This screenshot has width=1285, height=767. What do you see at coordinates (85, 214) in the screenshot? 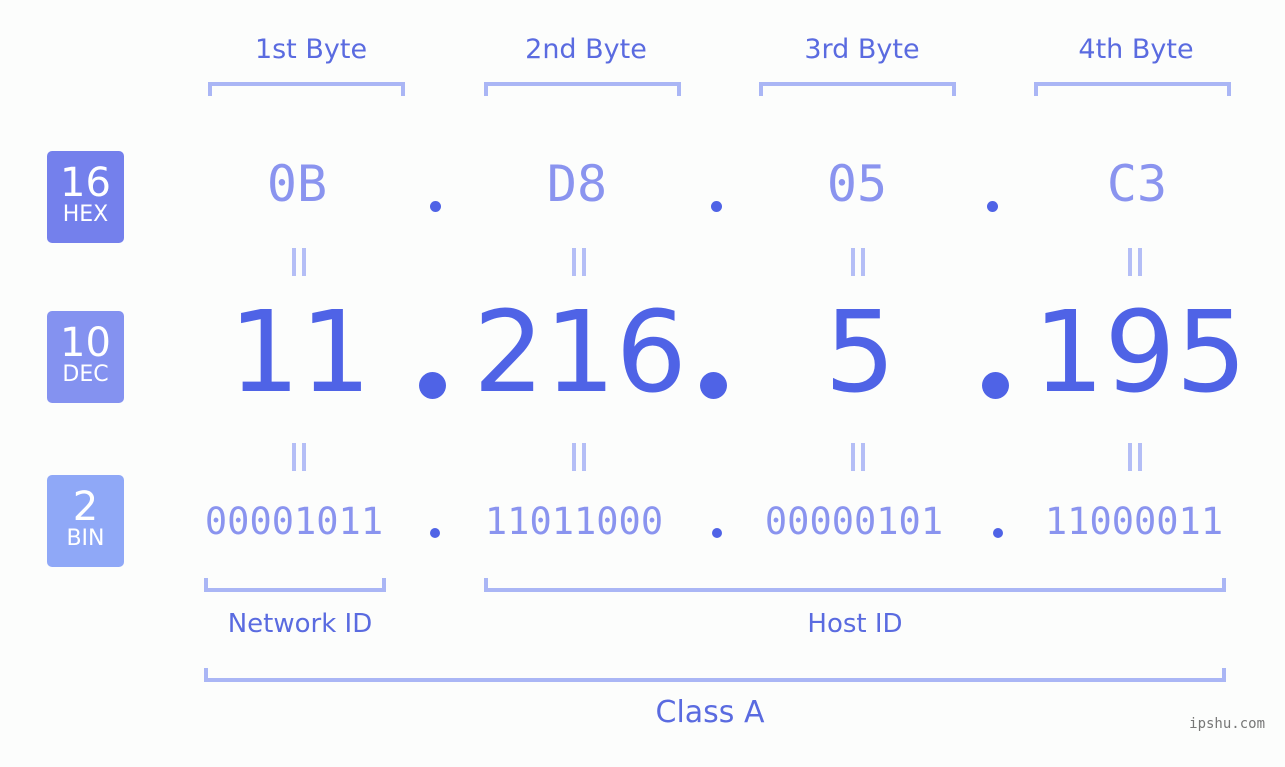
I see `hex-base-label: HEX` at bounding box center [85, 214].